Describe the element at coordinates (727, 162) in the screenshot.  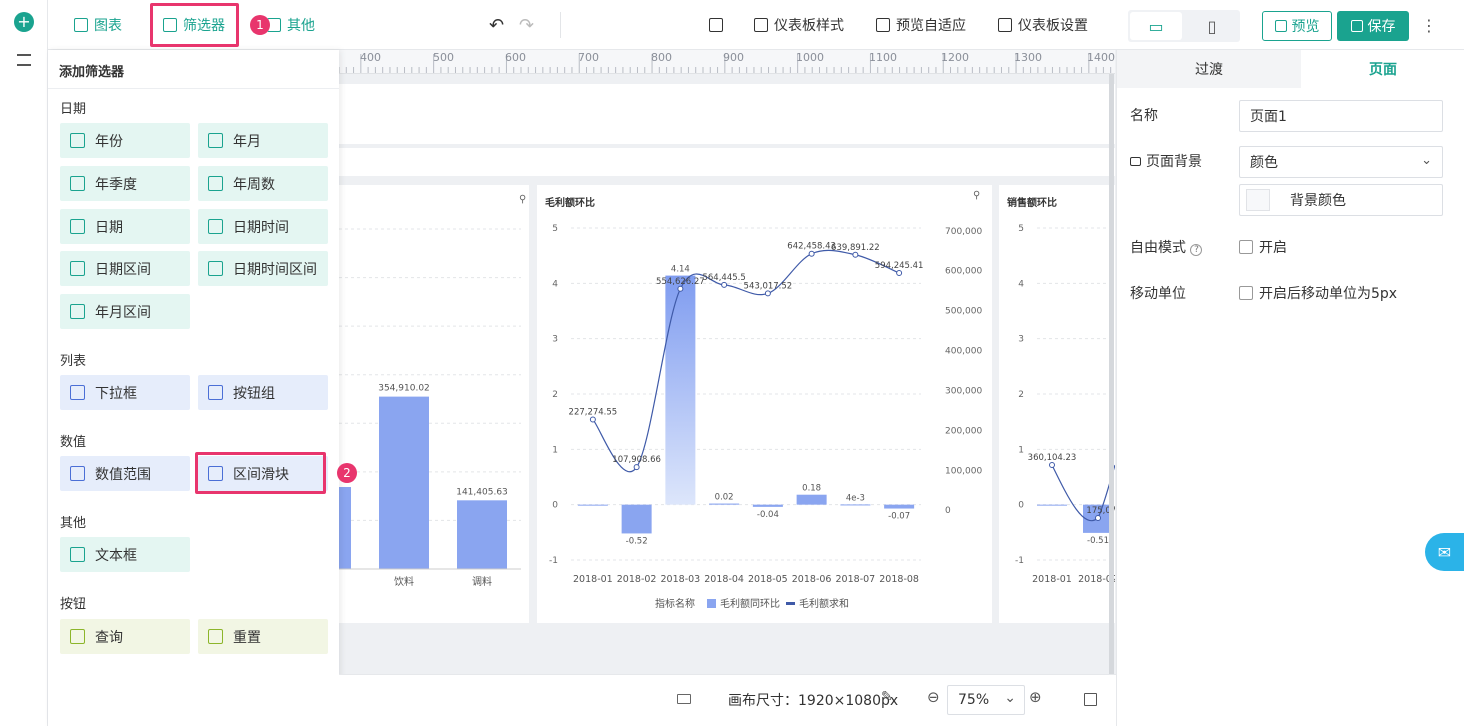
I see `filter-row` at that location.